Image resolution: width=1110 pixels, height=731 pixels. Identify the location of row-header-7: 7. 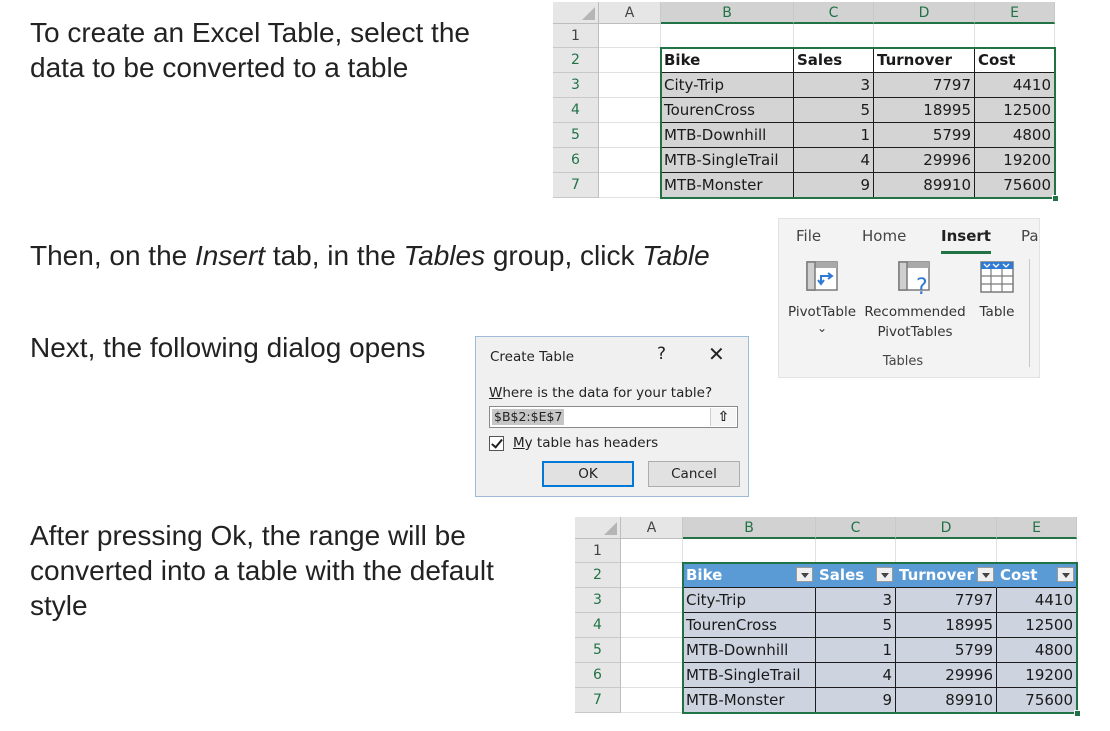
(598, 700).